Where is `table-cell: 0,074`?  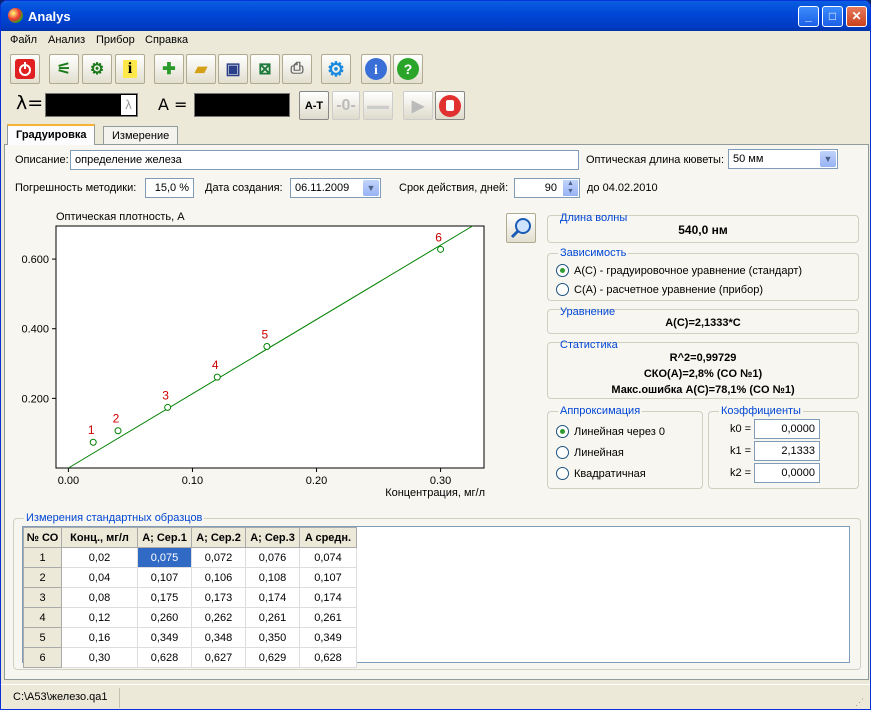 table-cell: 0,074 is located at coordinates (328, 557).